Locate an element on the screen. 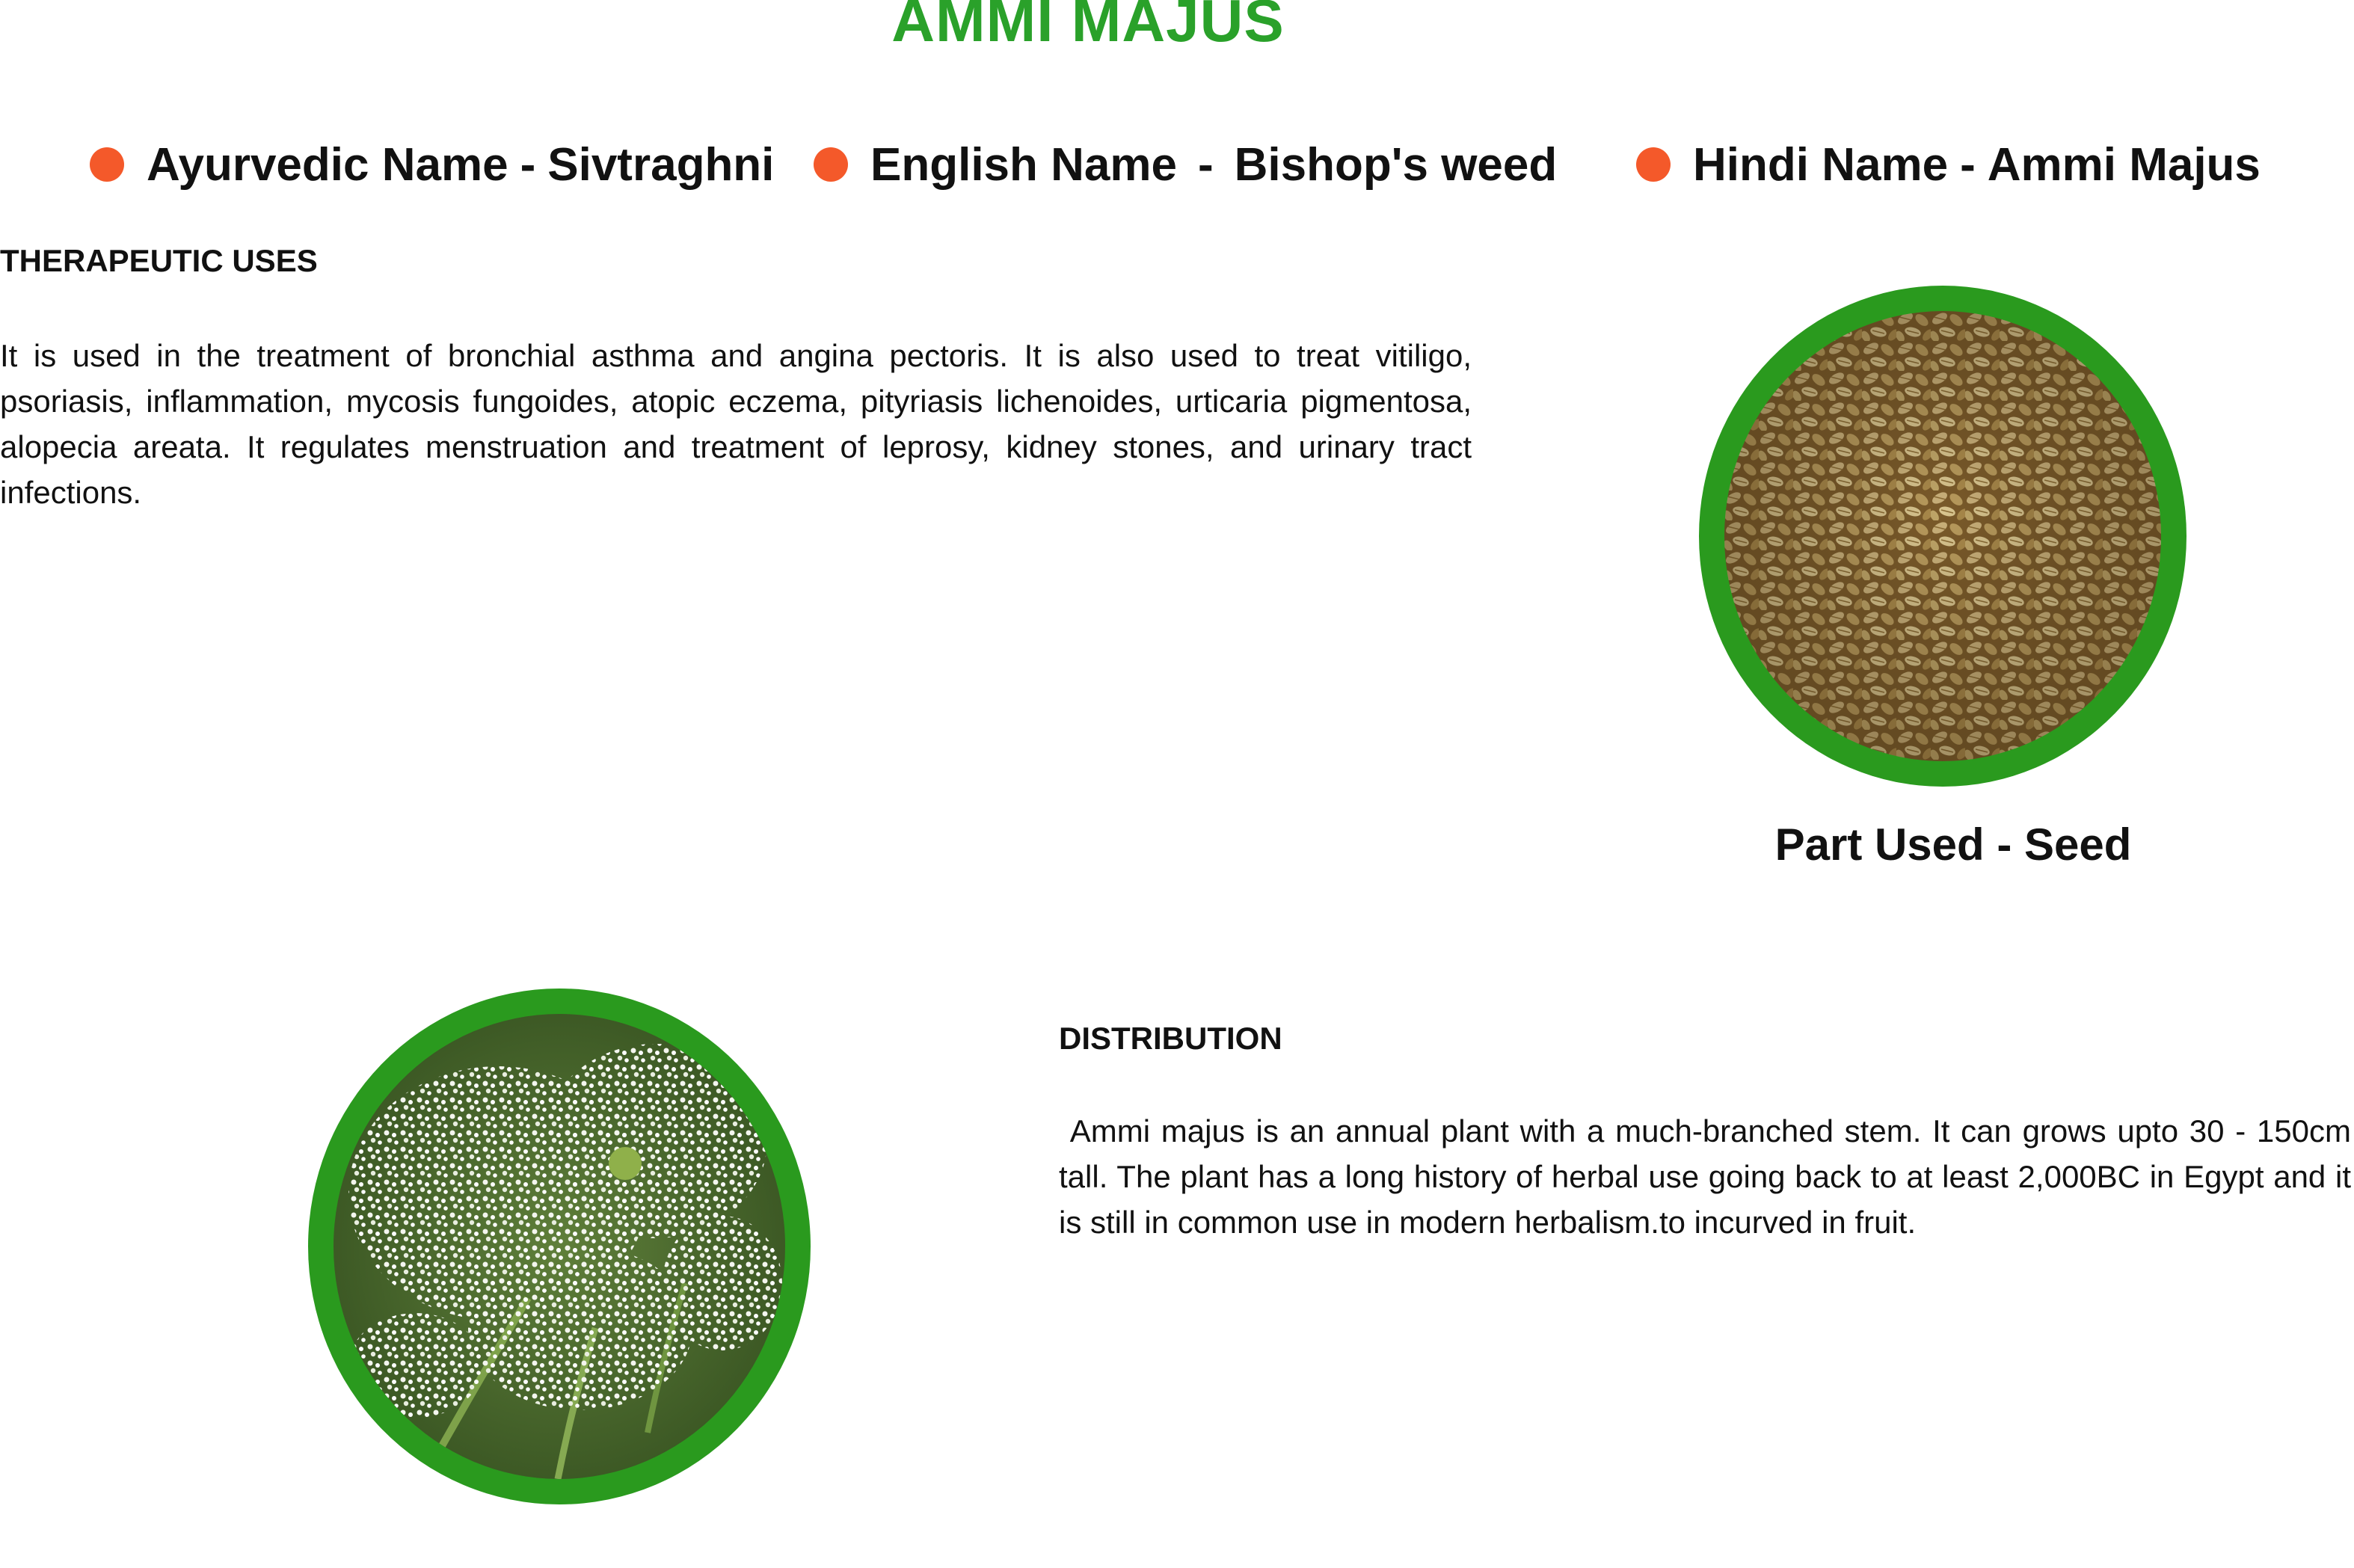 The image size is (2354, 1568). part-used-caption: Part Used - Seed is located at coordinates (1953, 845).